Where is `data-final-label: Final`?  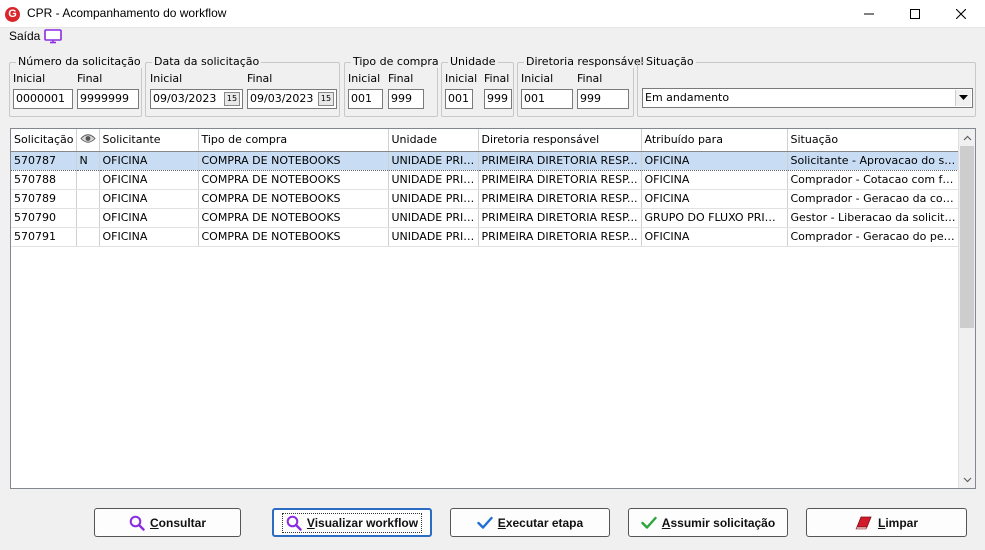
data-final-label: Final is located at coordinates (260, 78).